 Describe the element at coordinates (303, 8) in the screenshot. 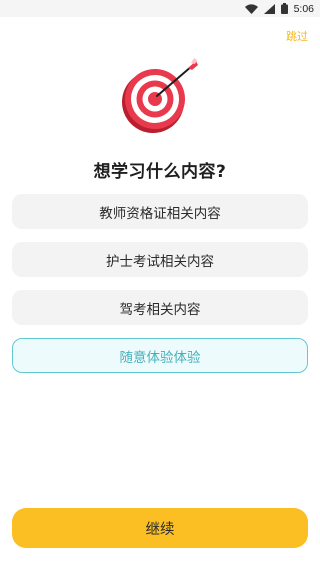

I see `status-time: 5:06` at that location.